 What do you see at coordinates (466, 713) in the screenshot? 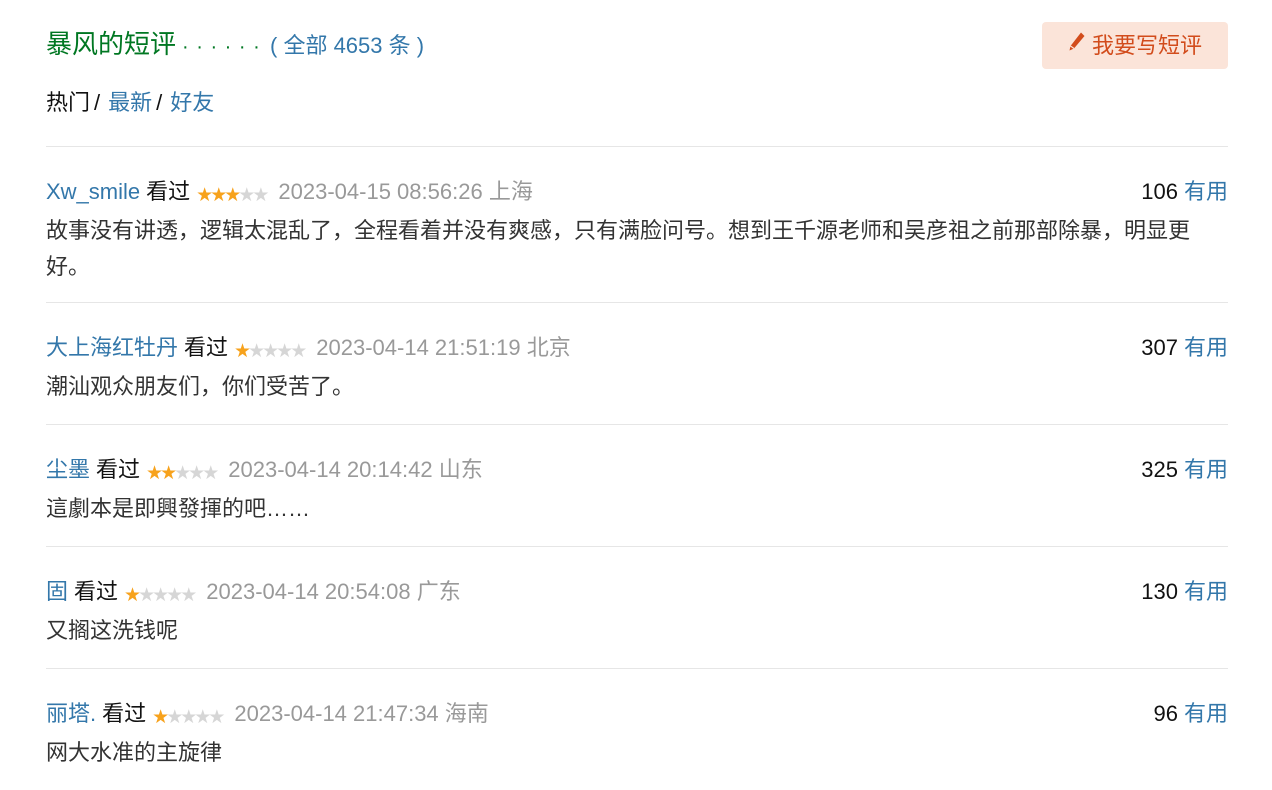
I see `comment-location: 海南` at bounding box center [466, 713].